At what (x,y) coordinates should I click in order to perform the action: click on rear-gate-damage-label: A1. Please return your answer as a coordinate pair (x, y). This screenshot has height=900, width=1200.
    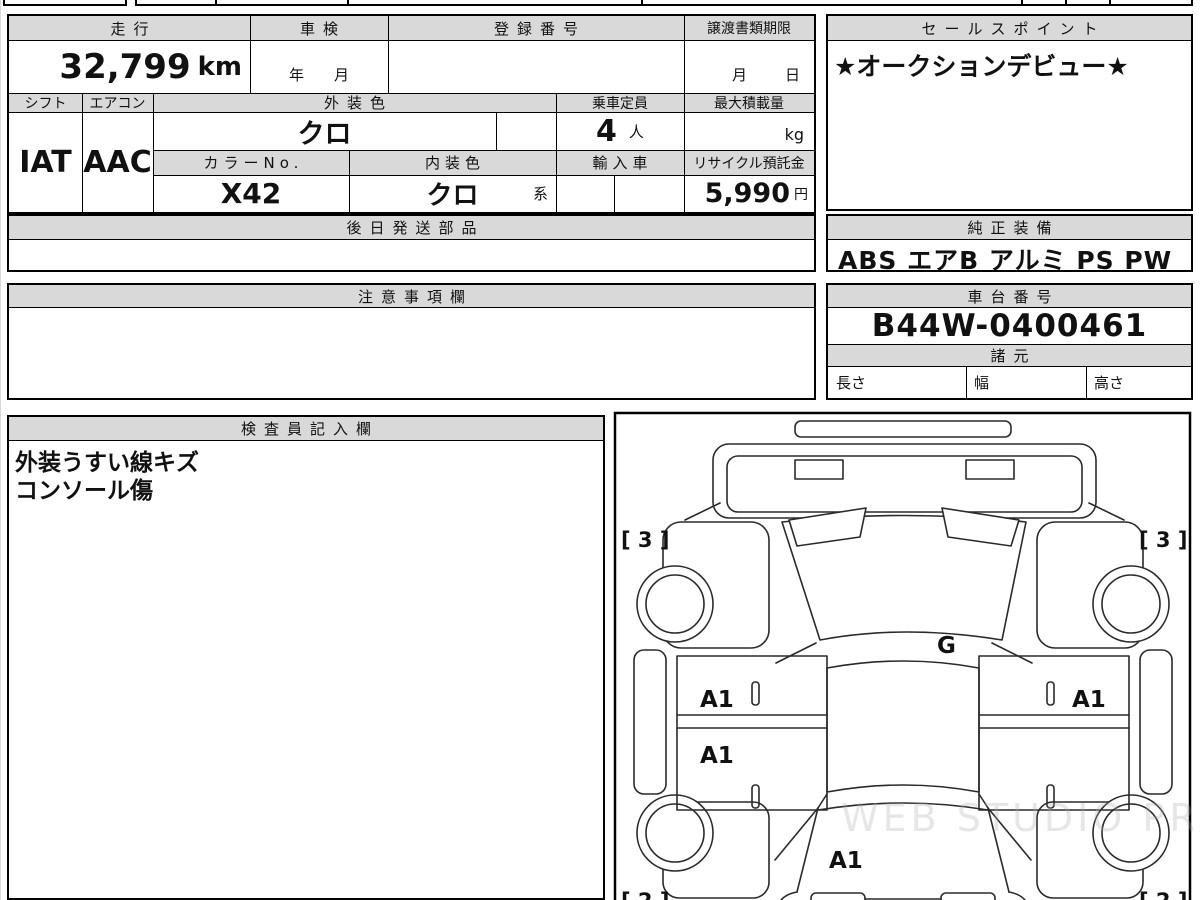
    Looking at the image, I should click on (846, 861).